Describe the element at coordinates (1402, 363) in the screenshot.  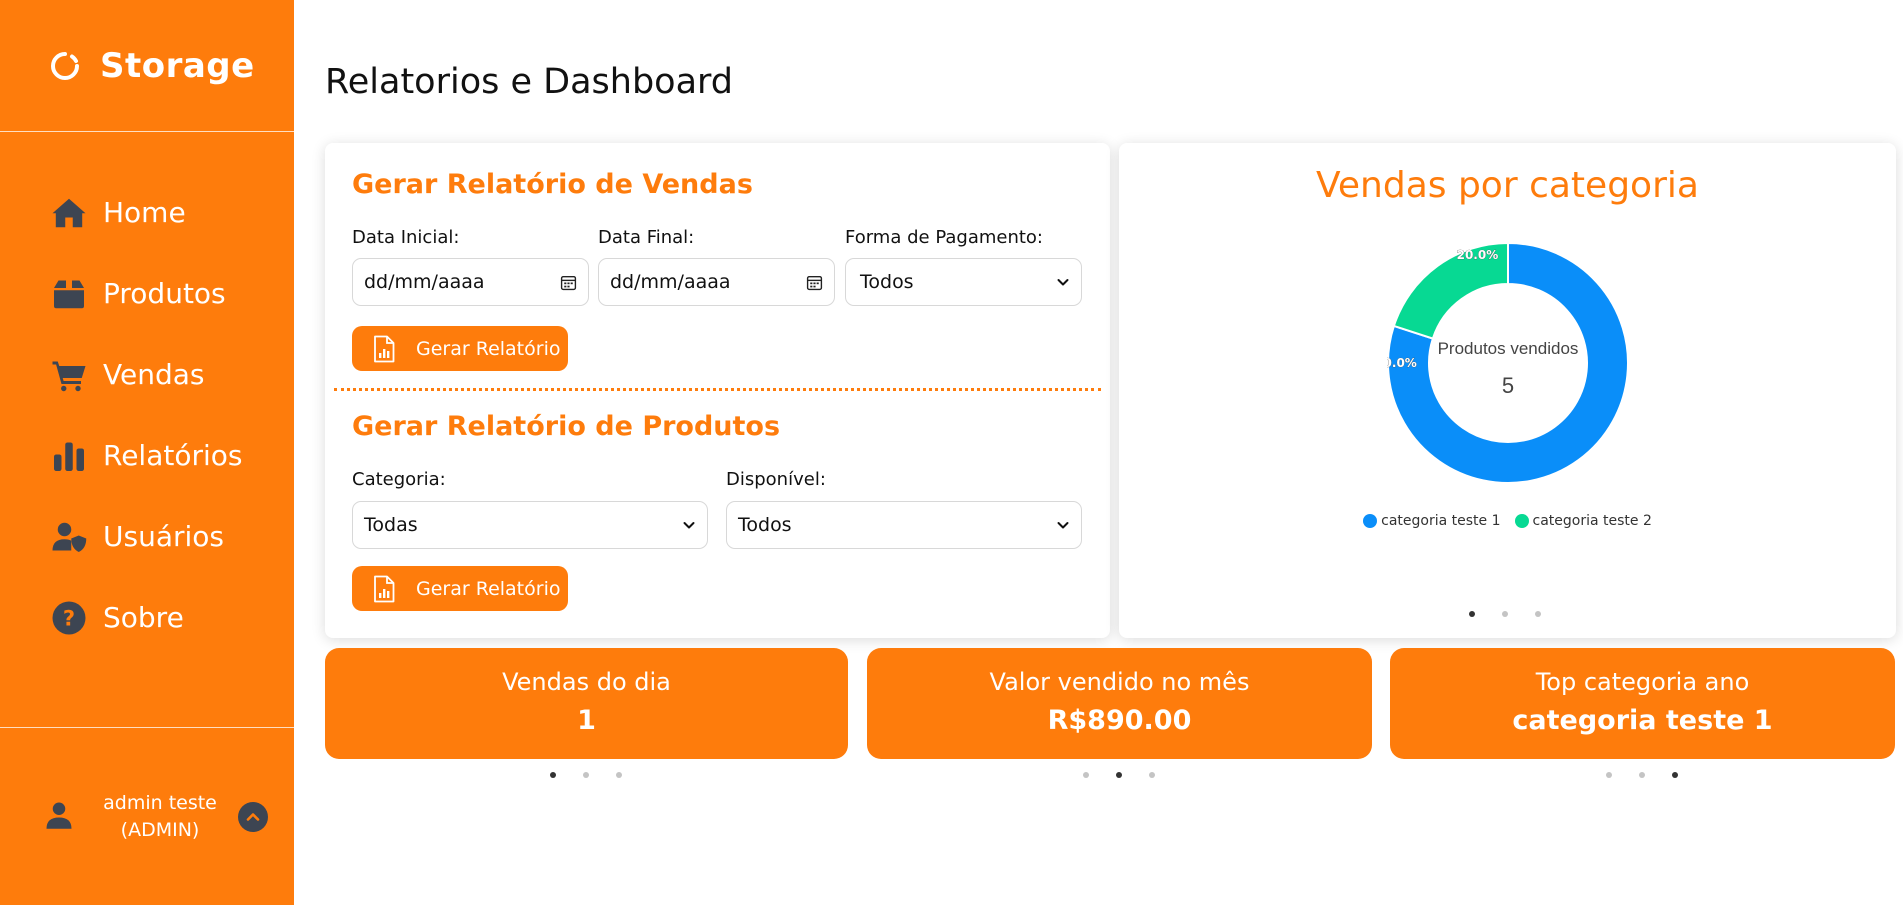
I see `donut-slice-label: 80.0%` at that location.